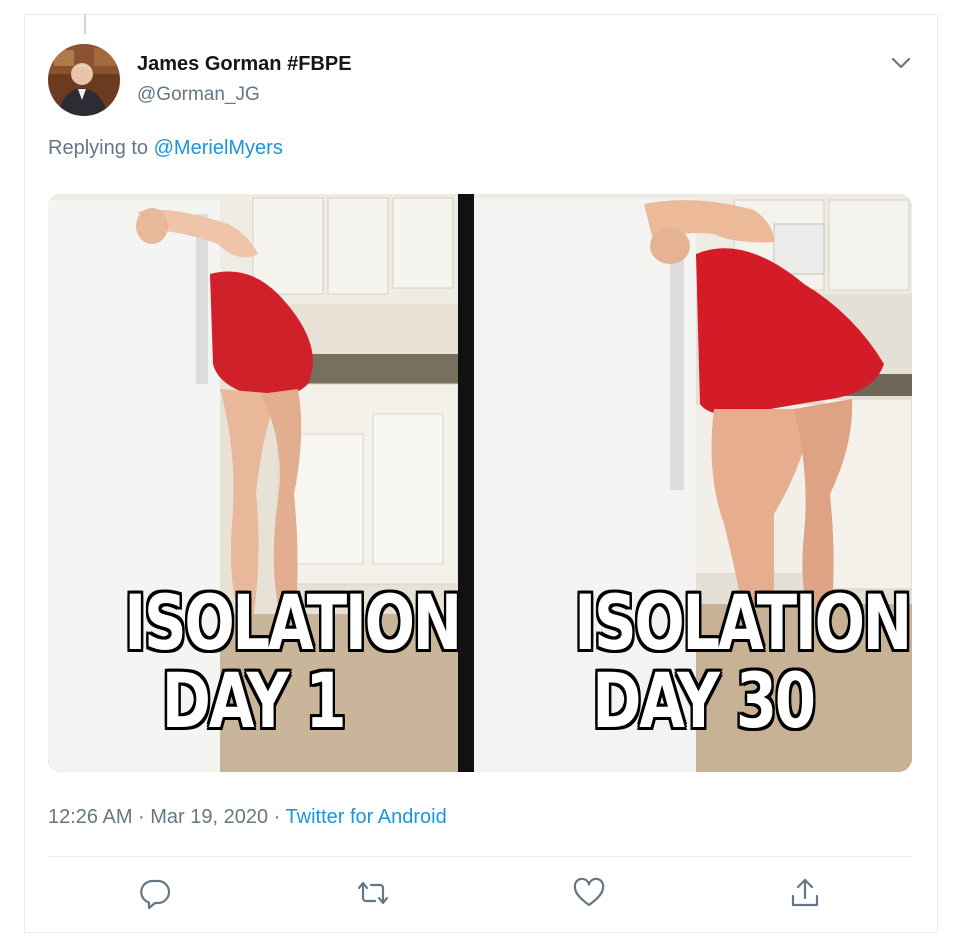 This screenshot has height=946, width=960. I want to click on meme-divider, so click(466, 483).